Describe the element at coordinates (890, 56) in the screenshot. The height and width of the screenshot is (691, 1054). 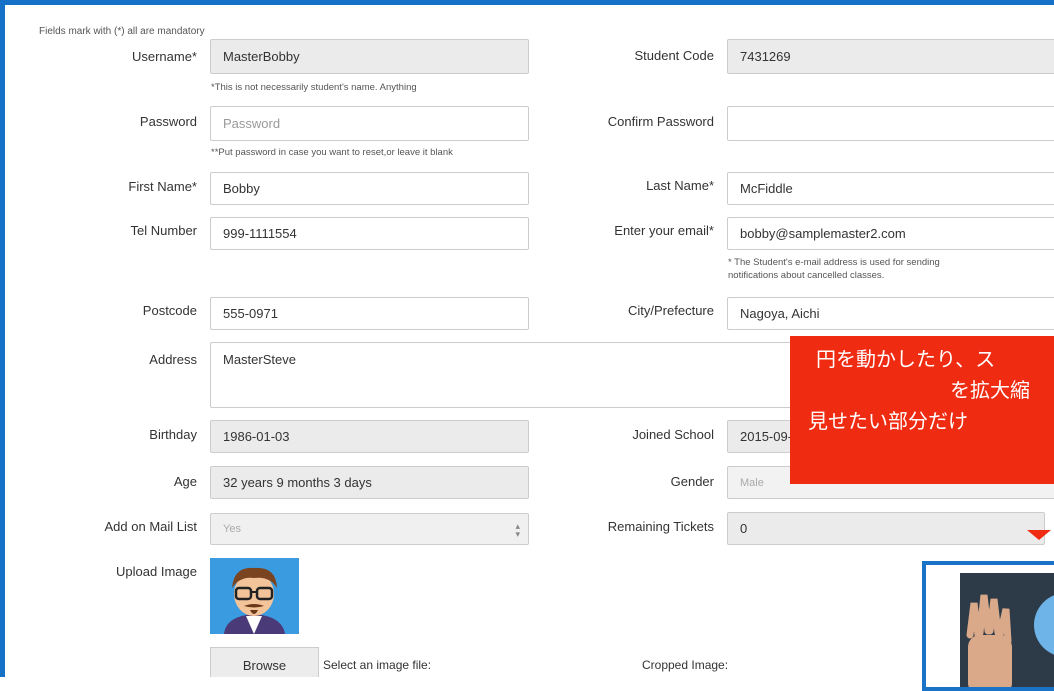
I see `student-code-input: 7431269` at that location.